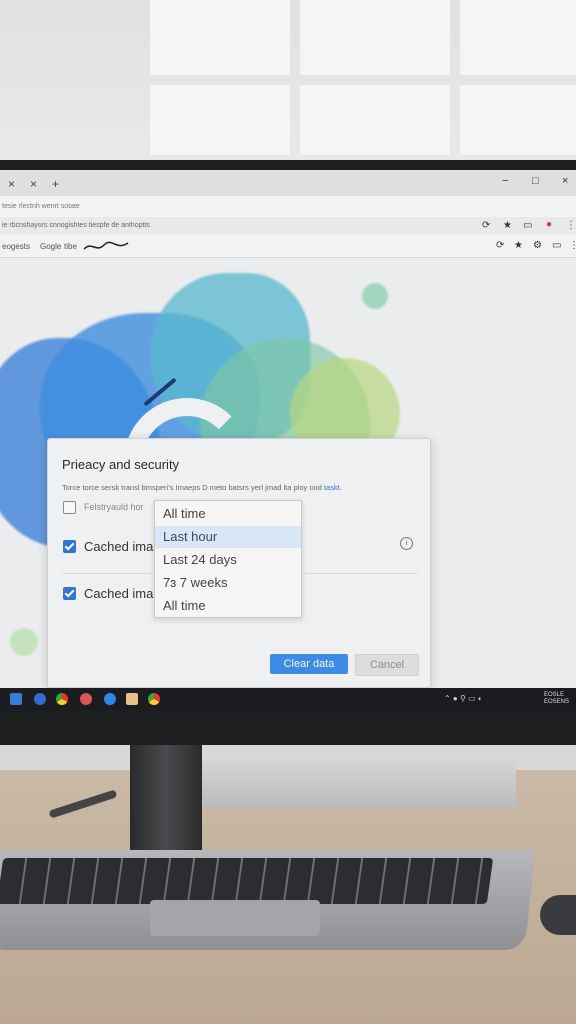 This screenshot has width=576, height=1024. Describe the element at coordinates (358, 783) in the screenshot. I see `desk-tray` at that location.